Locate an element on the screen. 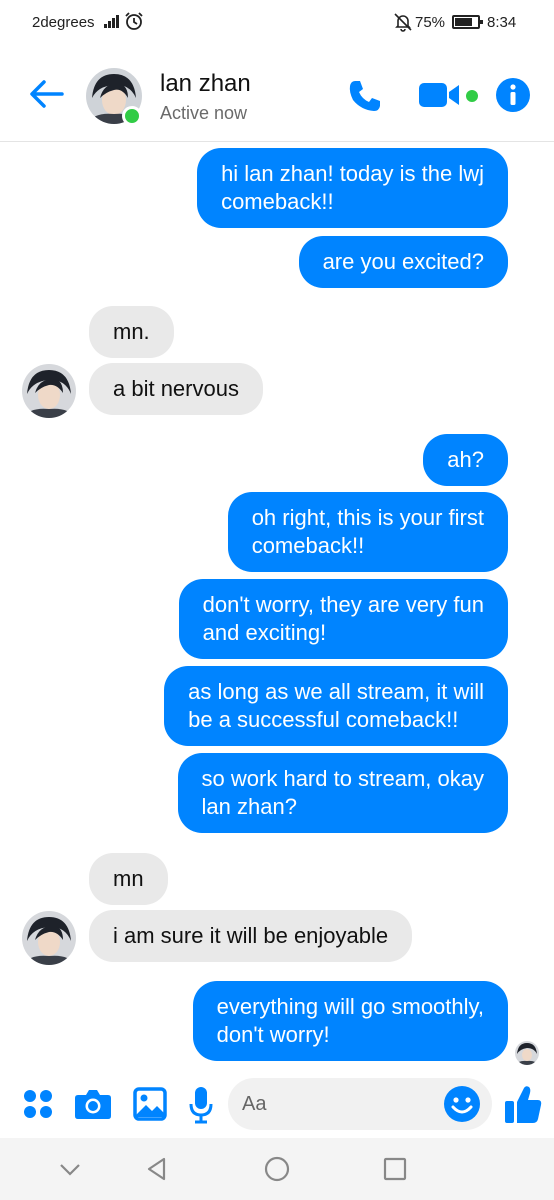 This screenshot has width=554, height=1200. message-bubble-incoming: i am sure it will be enjoyable is located at coordinates (251, 936).